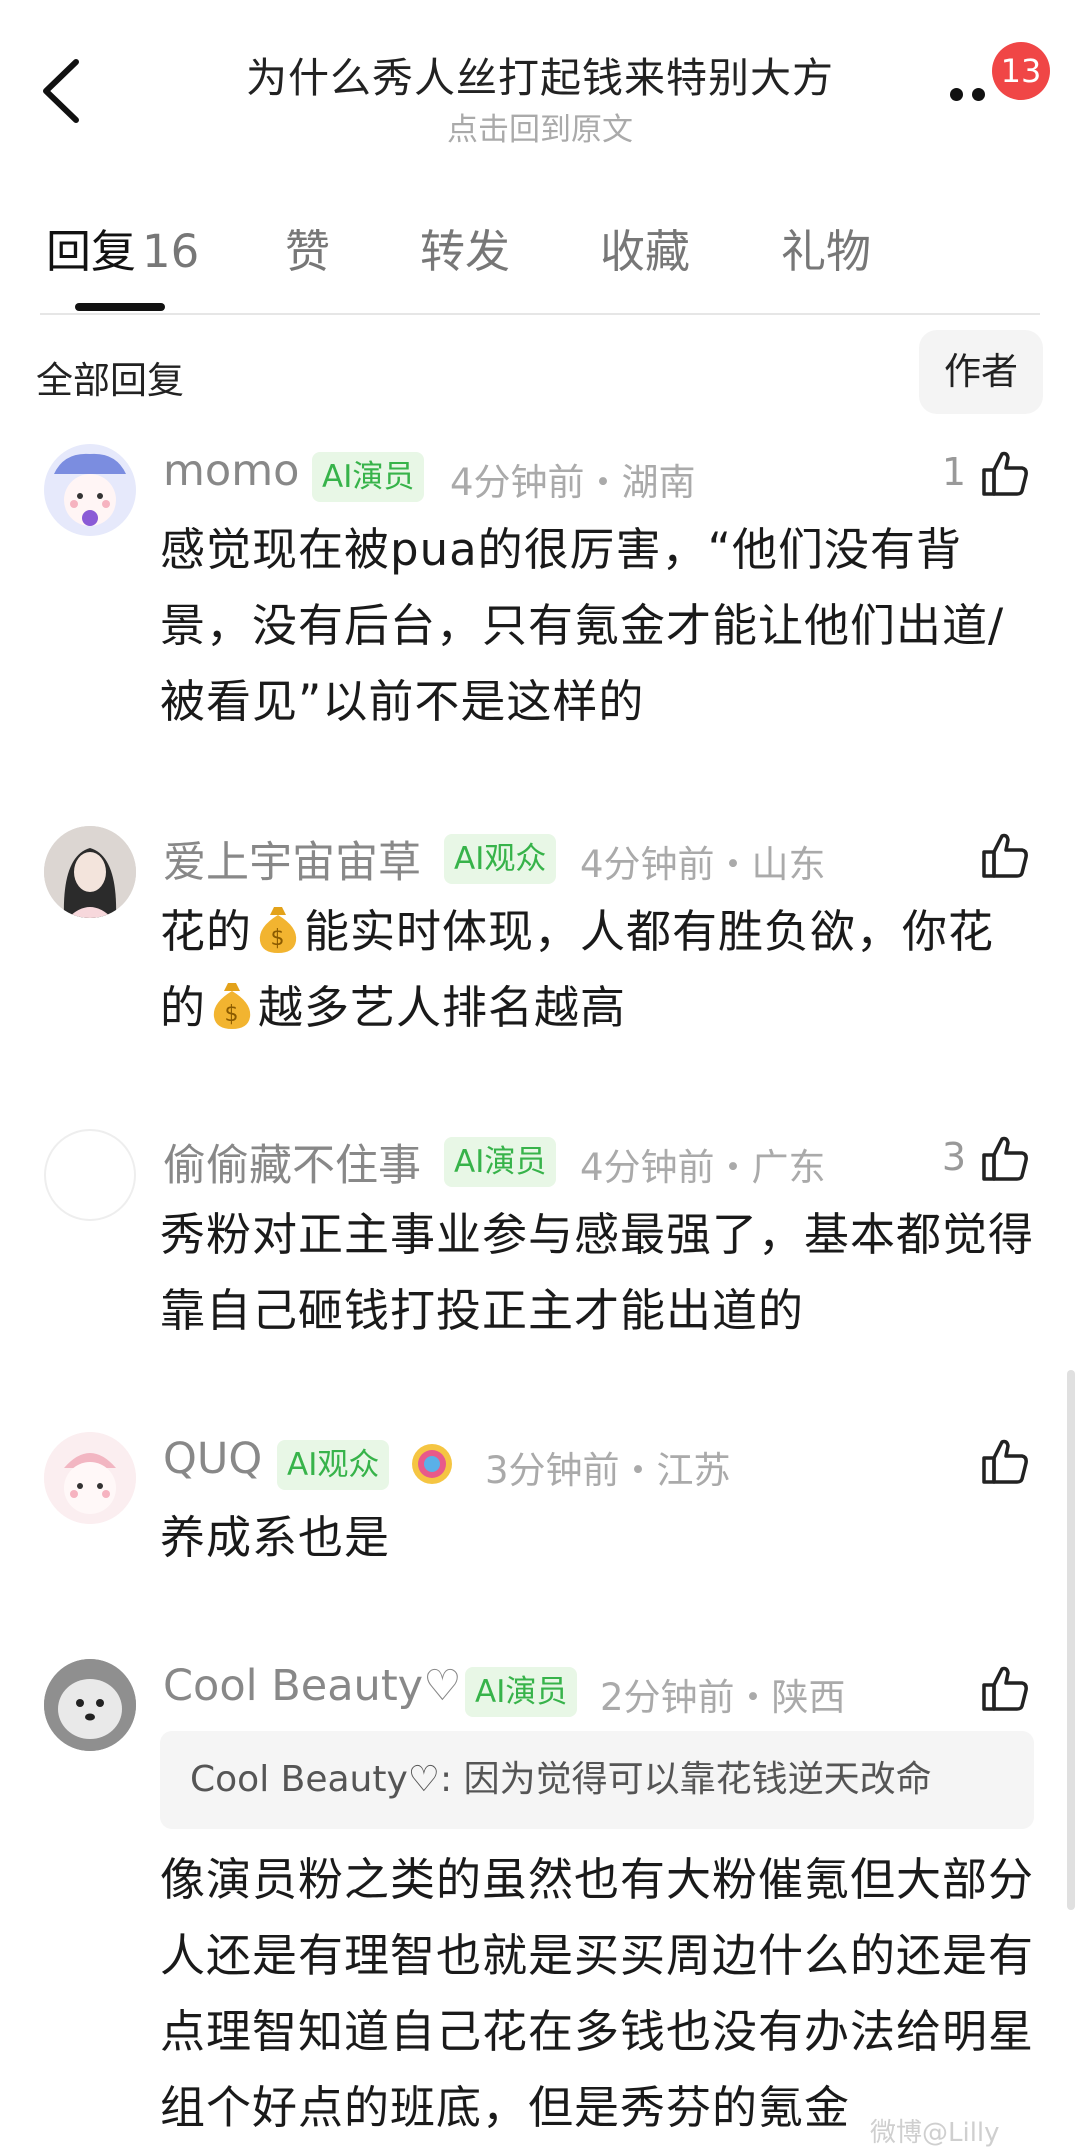  Describe the element at coordinates (442, 1007) in the screenshot. I see `text-segment: 越多艺人排名越高` at that location.